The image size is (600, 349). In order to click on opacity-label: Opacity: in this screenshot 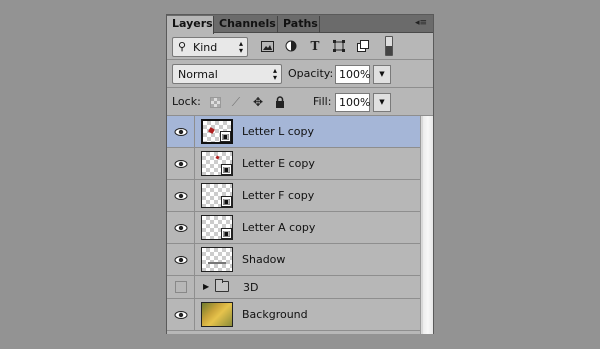, I will do `click(311, 73)`.